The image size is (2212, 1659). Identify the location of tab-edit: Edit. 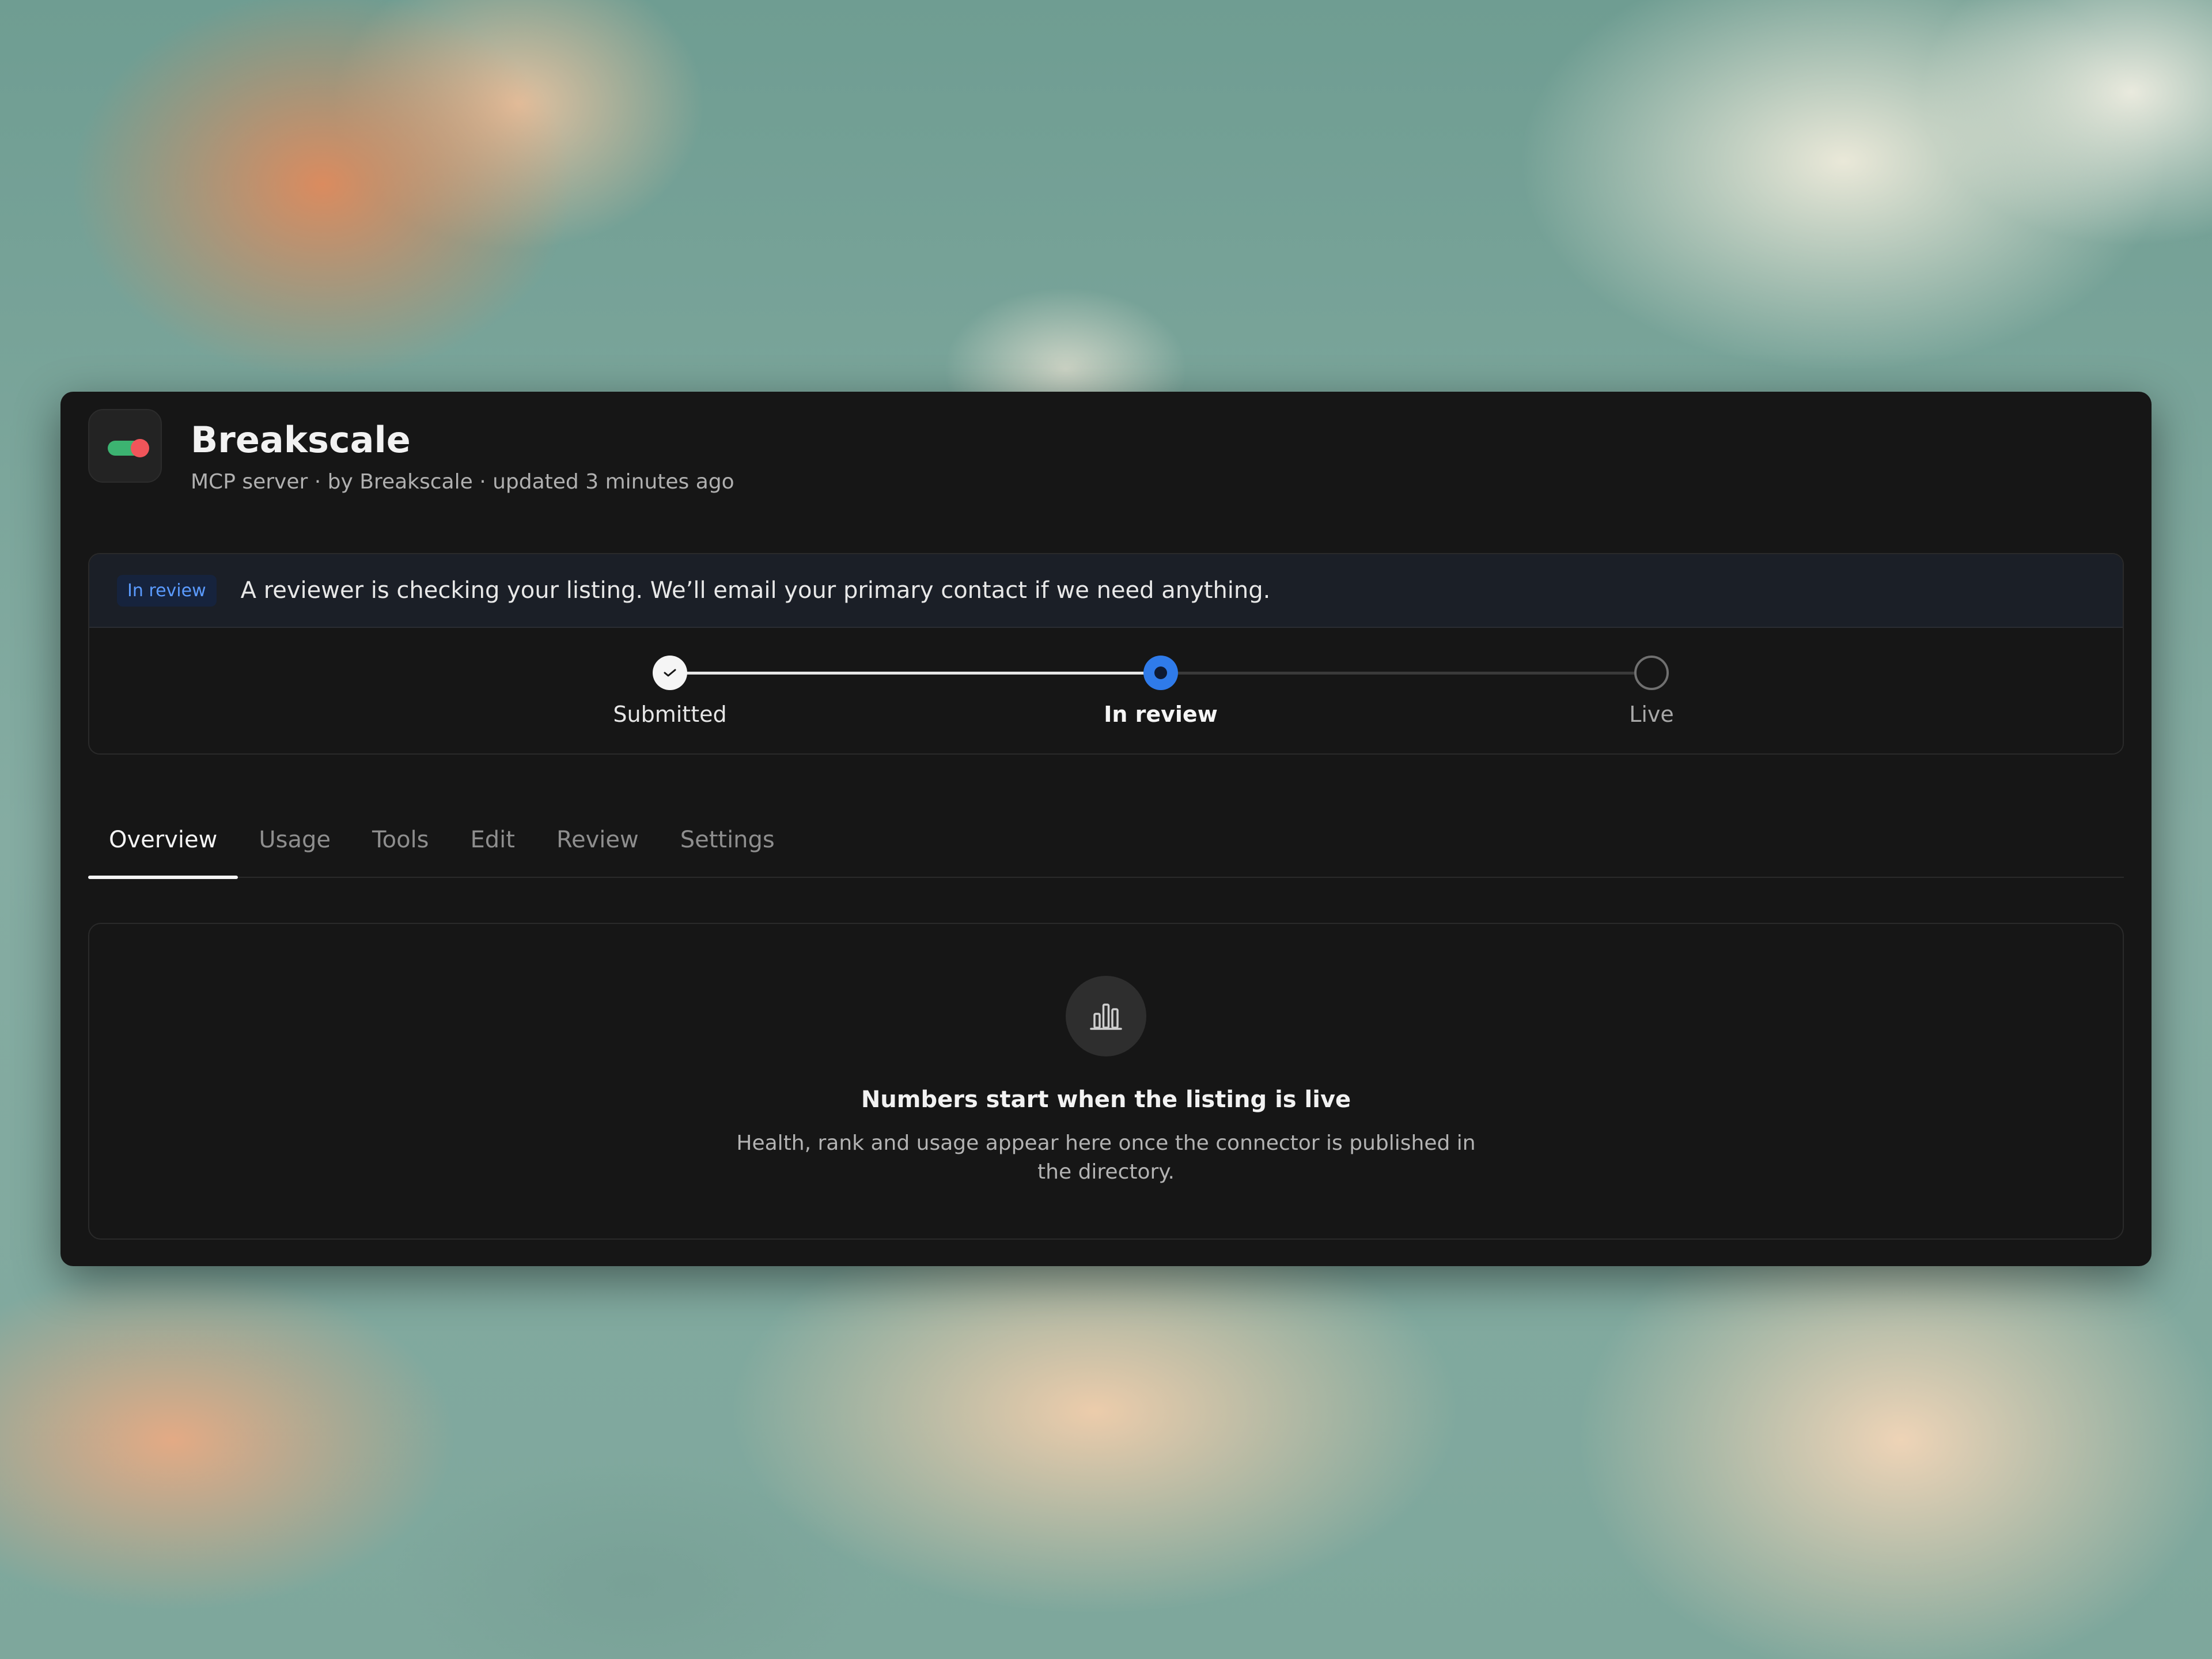
(493, 848).